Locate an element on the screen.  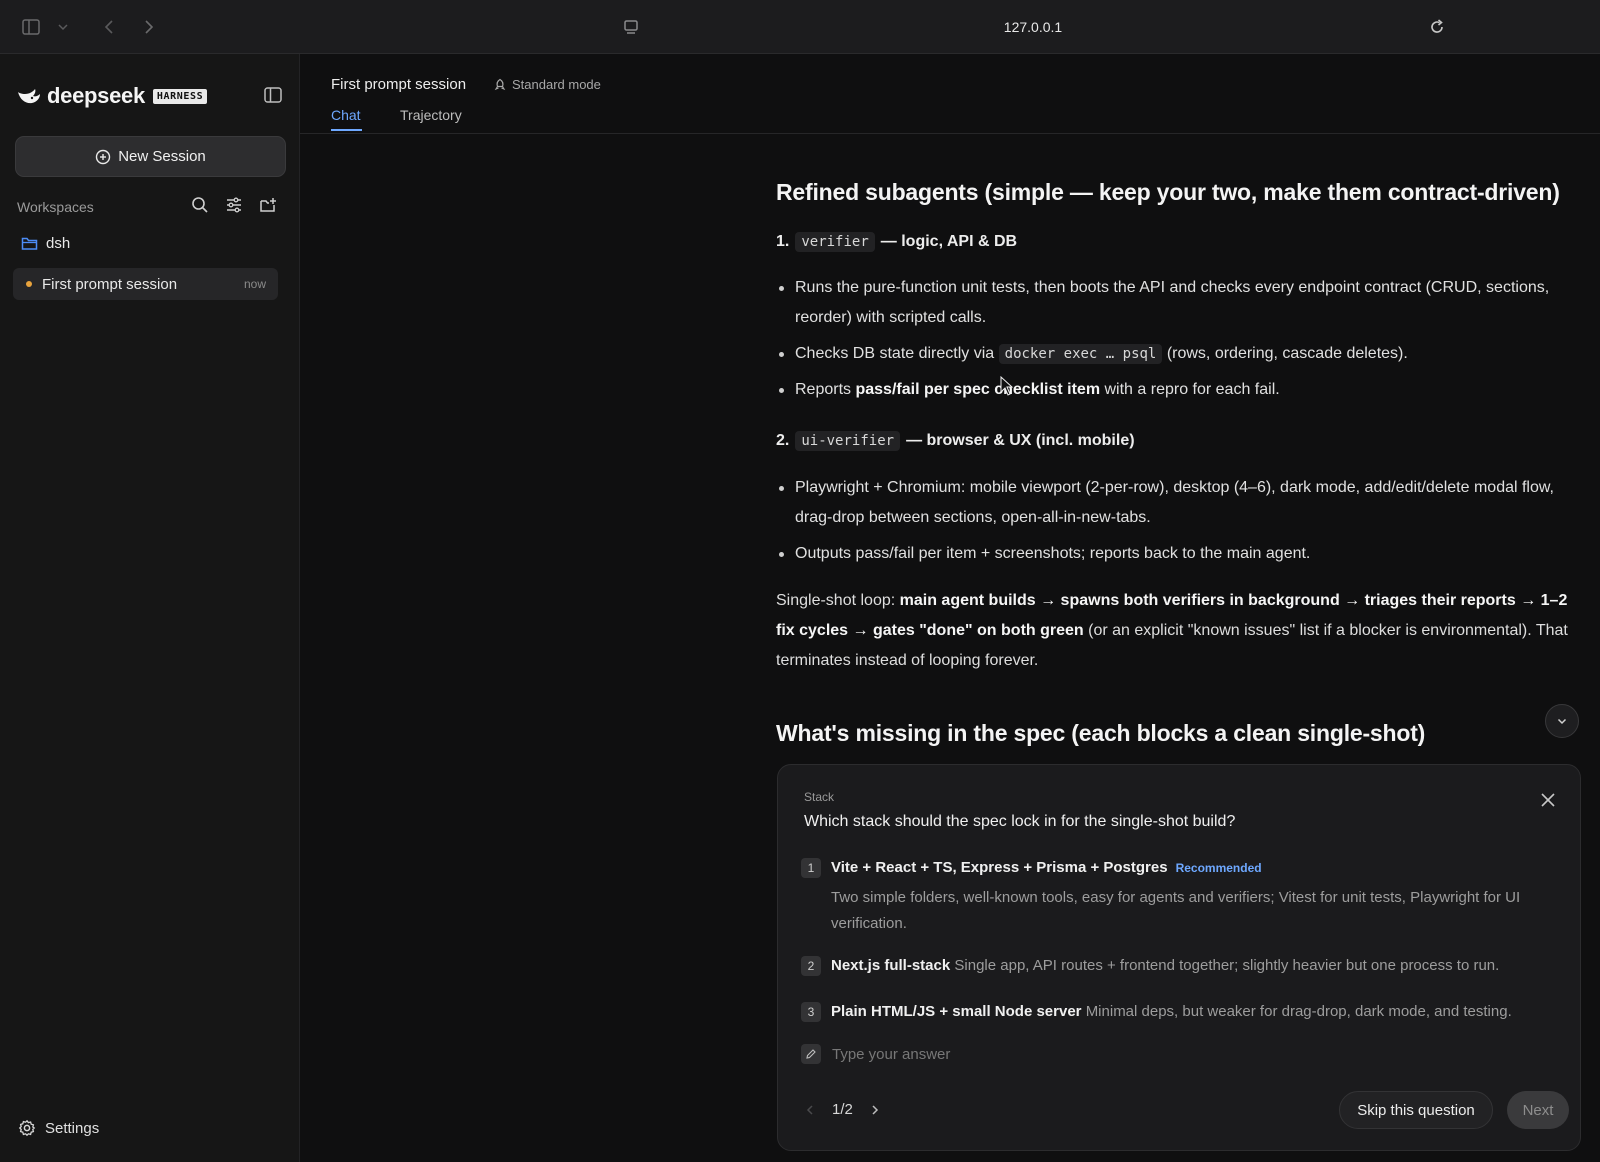
agent-code: ui-verifier is located at coordinates (848, 441).